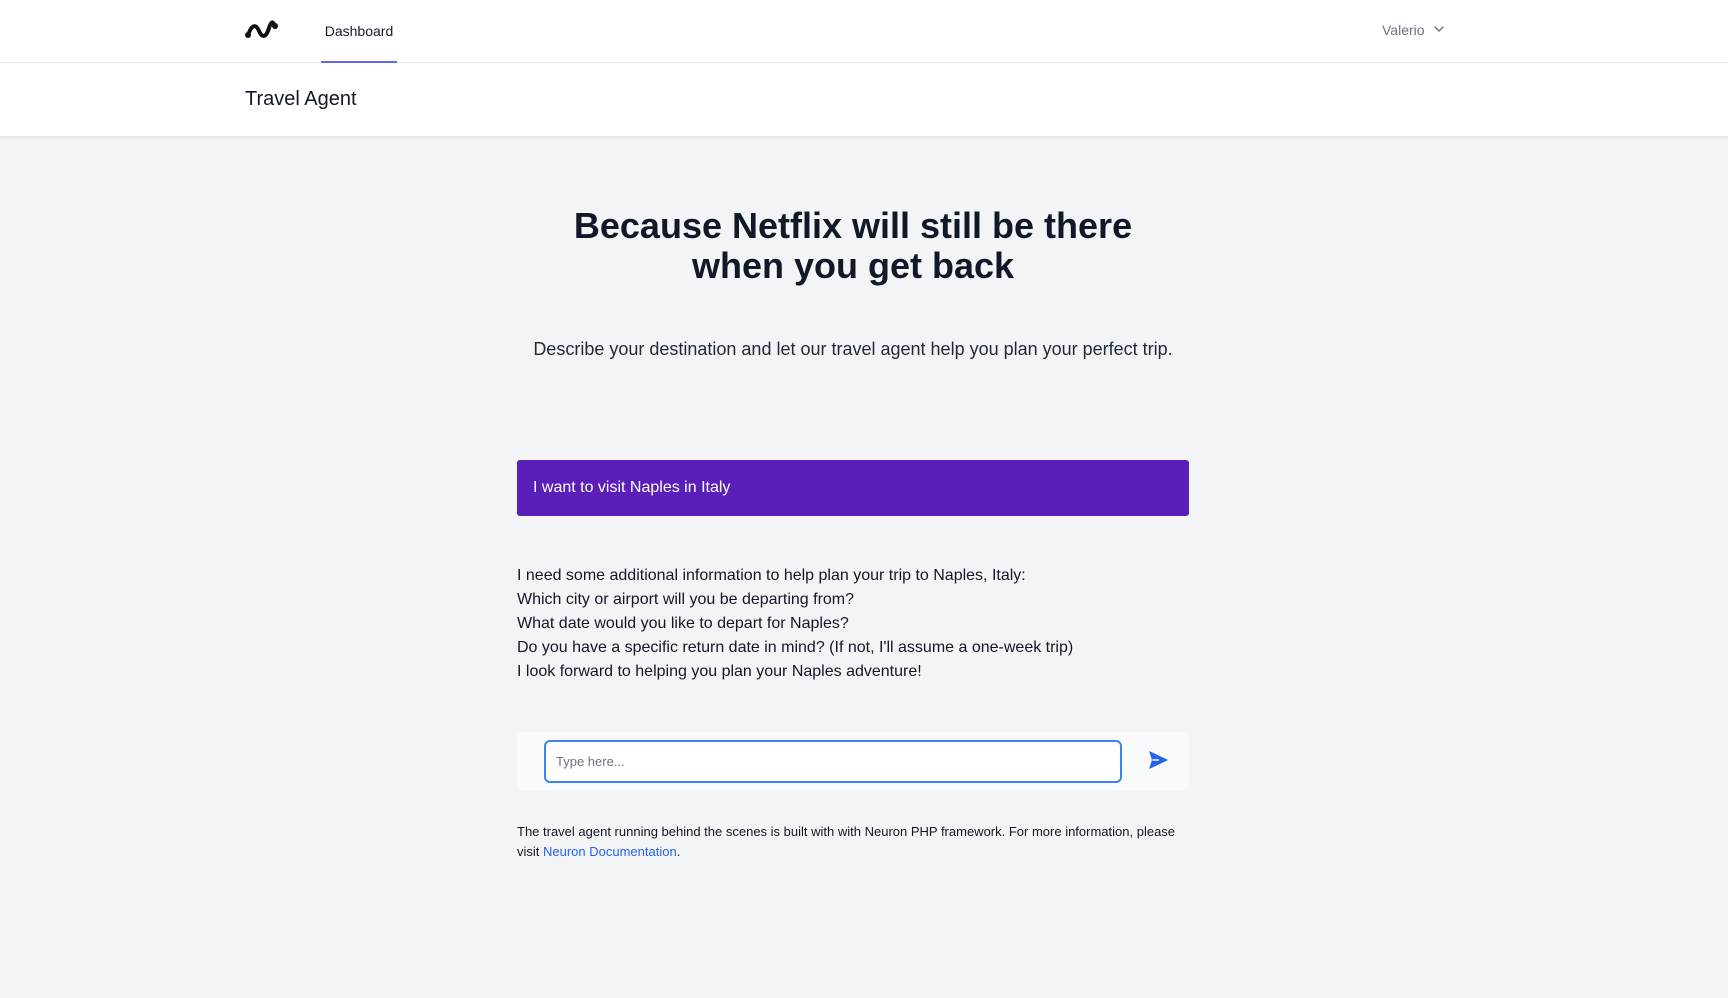 The height and width of the screenshot is (998, 1728). What do you see at coordinates (1403, 30) in the screenshot?
I see `user-name: Valerio` at bounding box center [1403, 30].